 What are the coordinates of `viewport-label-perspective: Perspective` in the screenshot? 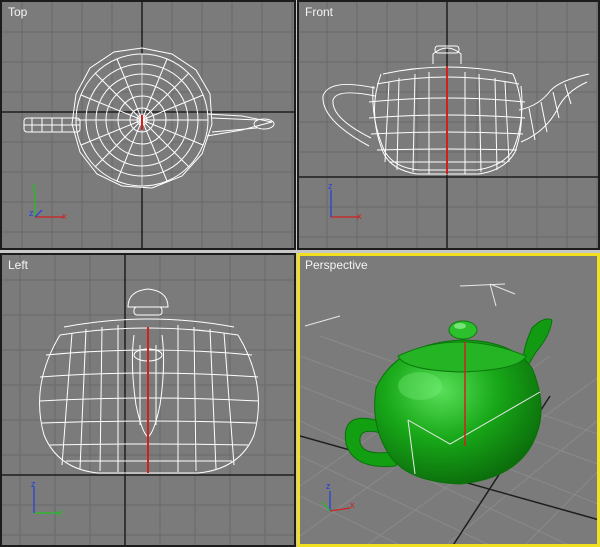 It's located at (336, 265).